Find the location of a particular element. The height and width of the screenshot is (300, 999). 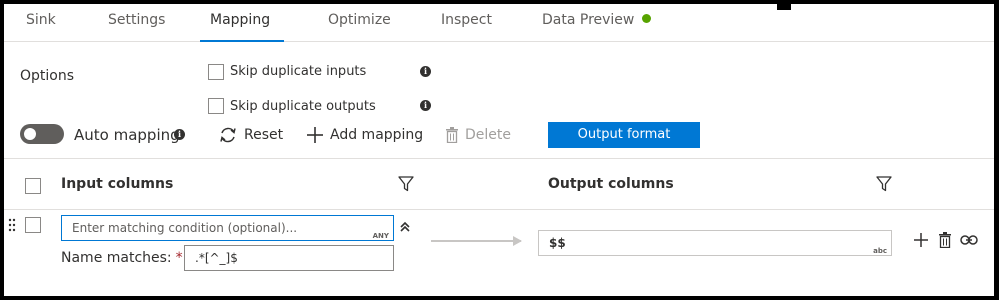

tab-optimize: Optimize is located at coordinates (359, 27).